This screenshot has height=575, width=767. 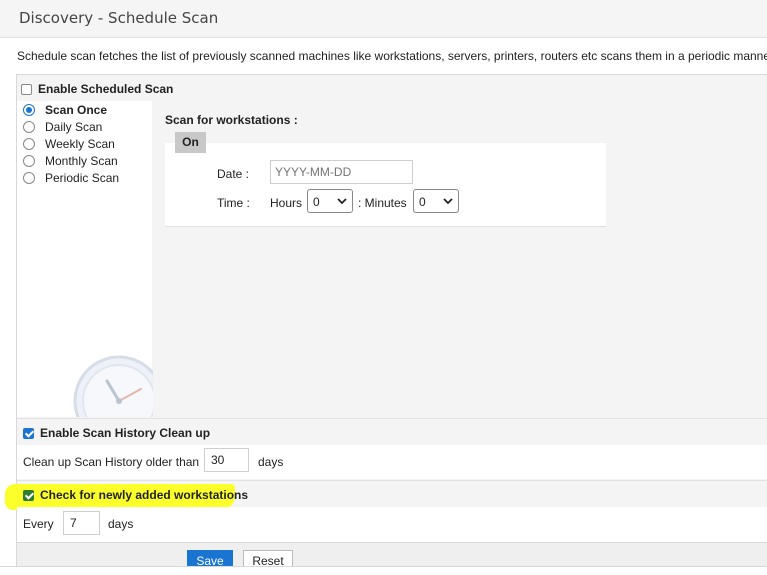 I want to click on scan-for-heading: Scan for workstations :, so click(x=231, y=120).